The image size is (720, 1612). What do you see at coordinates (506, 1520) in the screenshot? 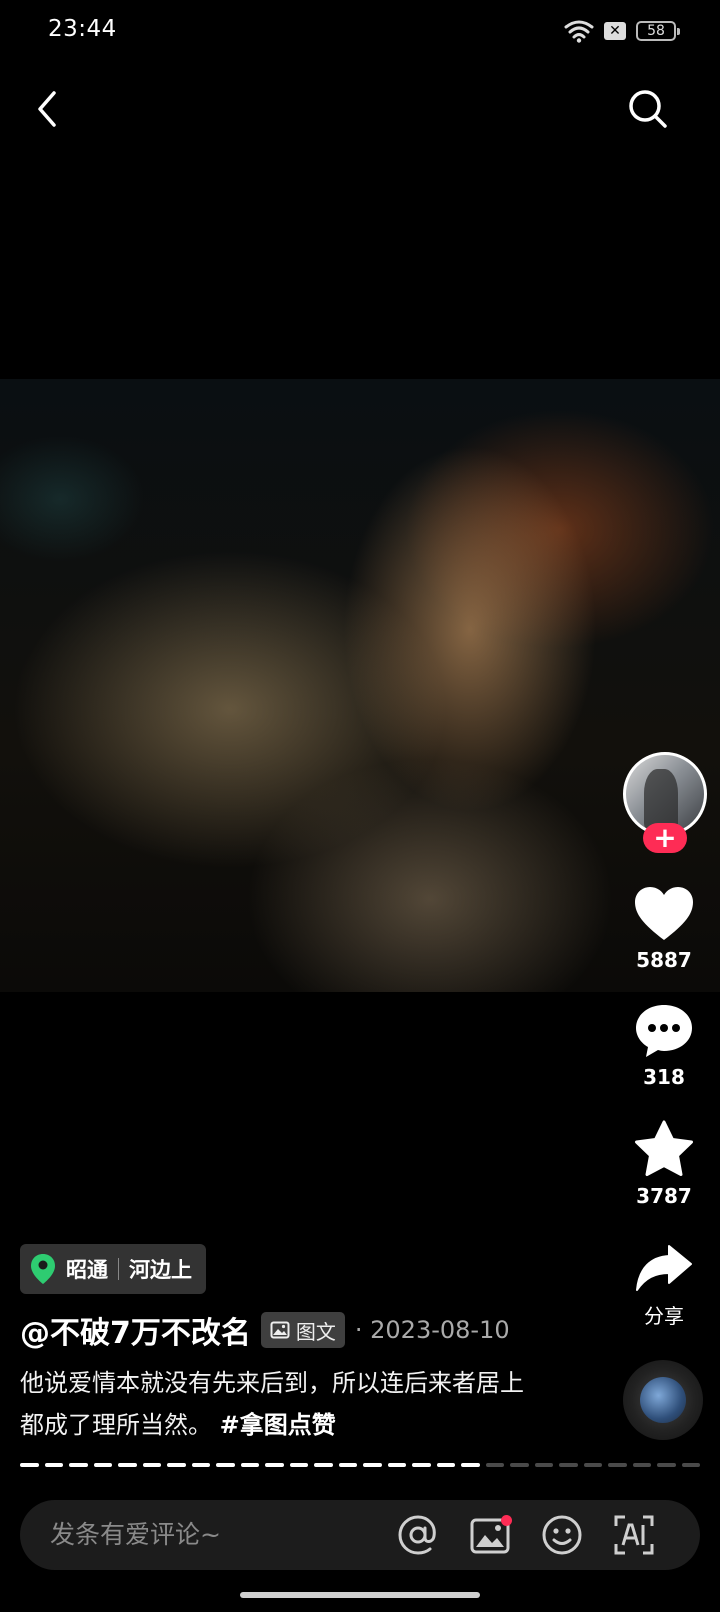
I see `notification-dot` at bounding box center [506, 1520].